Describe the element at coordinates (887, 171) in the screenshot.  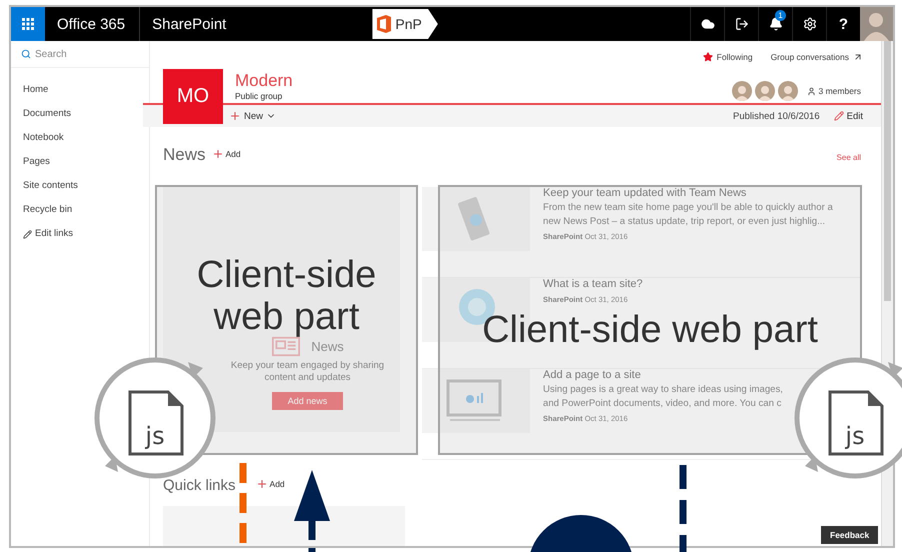
I see `scrollbar-thumb` at that location.